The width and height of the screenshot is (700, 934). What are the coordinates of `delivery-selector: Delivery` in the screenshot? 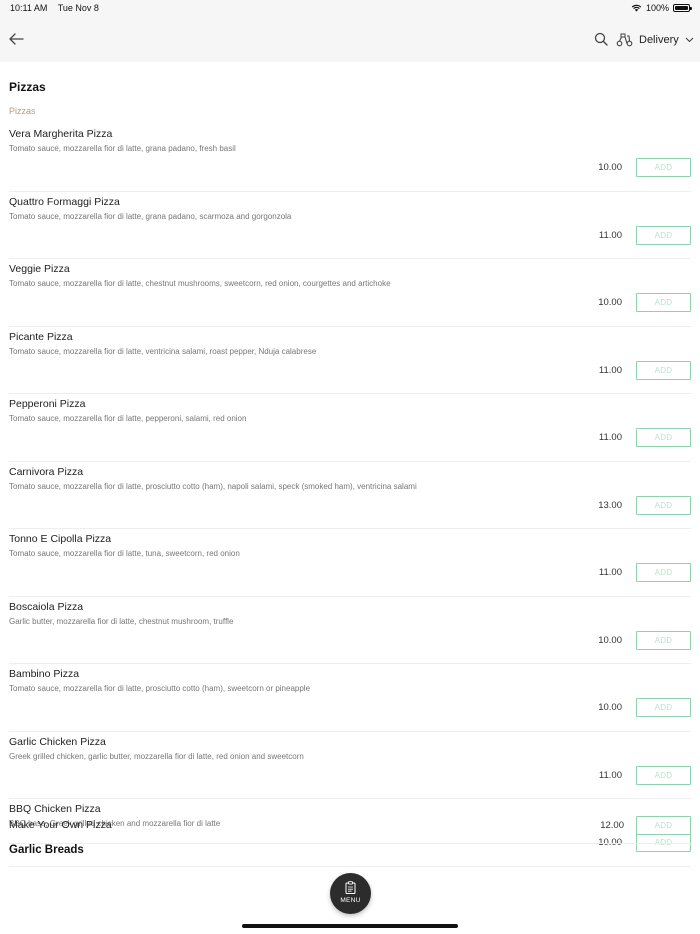 It's located at (655, 40).